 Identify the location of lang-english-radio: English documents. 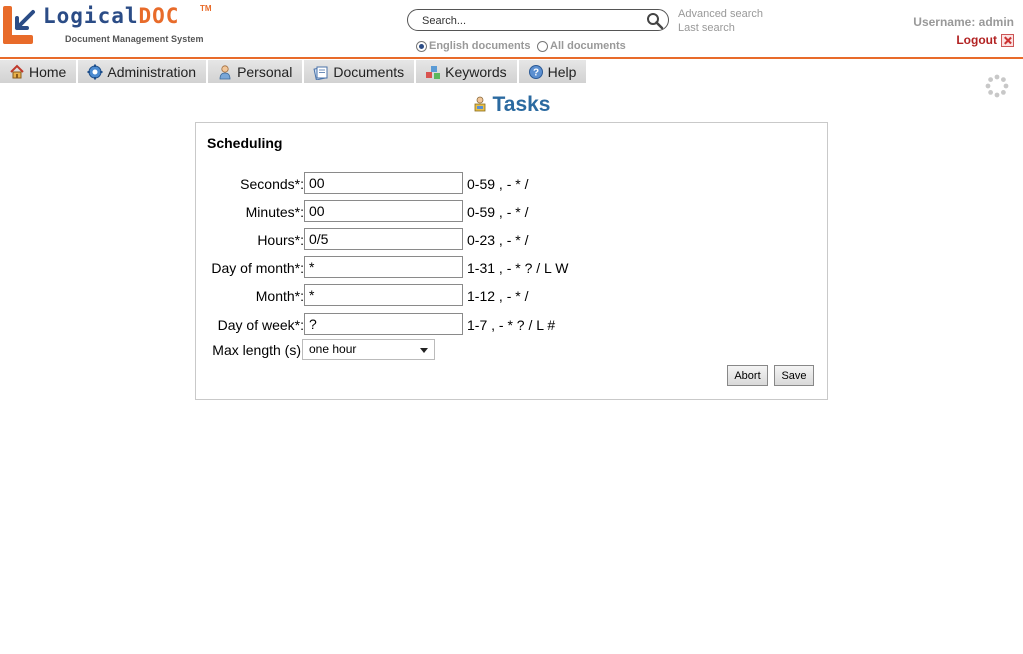
(473, 46).